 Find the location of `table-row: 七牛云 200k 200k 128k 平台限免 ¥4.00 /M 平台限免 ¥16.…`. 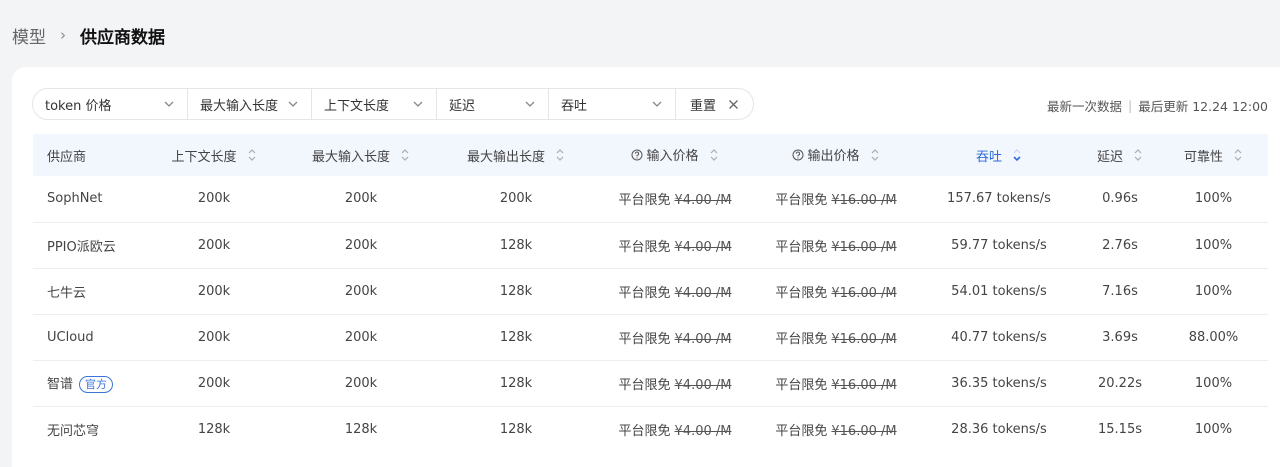

table-row: 七牛云 200k 200k 128k 平台限免 ¥4.00 /M 平台限免 ¥16.… is located at coordinates (650, 291).